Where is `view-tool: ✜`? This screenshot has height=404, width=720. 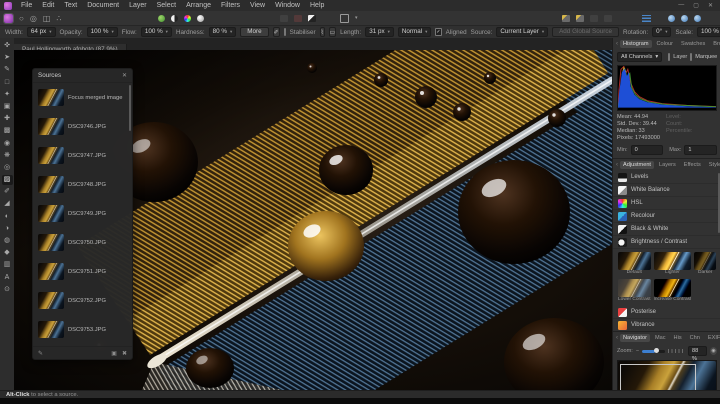
view-tool: ✜ is located at coordinates (7, 46).